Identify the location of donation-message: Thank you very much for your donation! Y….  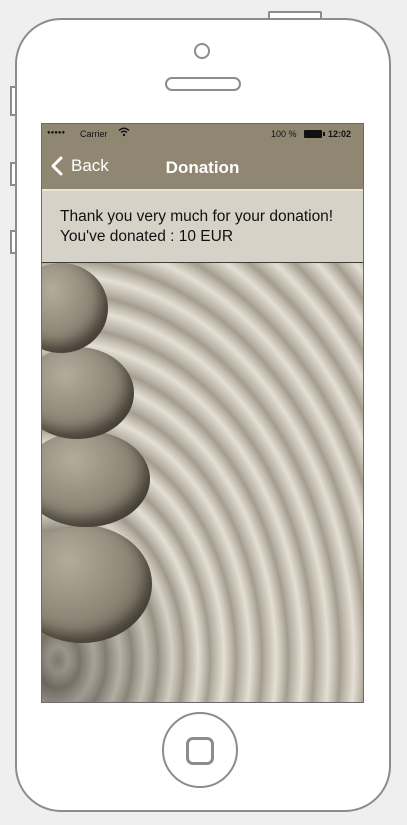
(202, 227).